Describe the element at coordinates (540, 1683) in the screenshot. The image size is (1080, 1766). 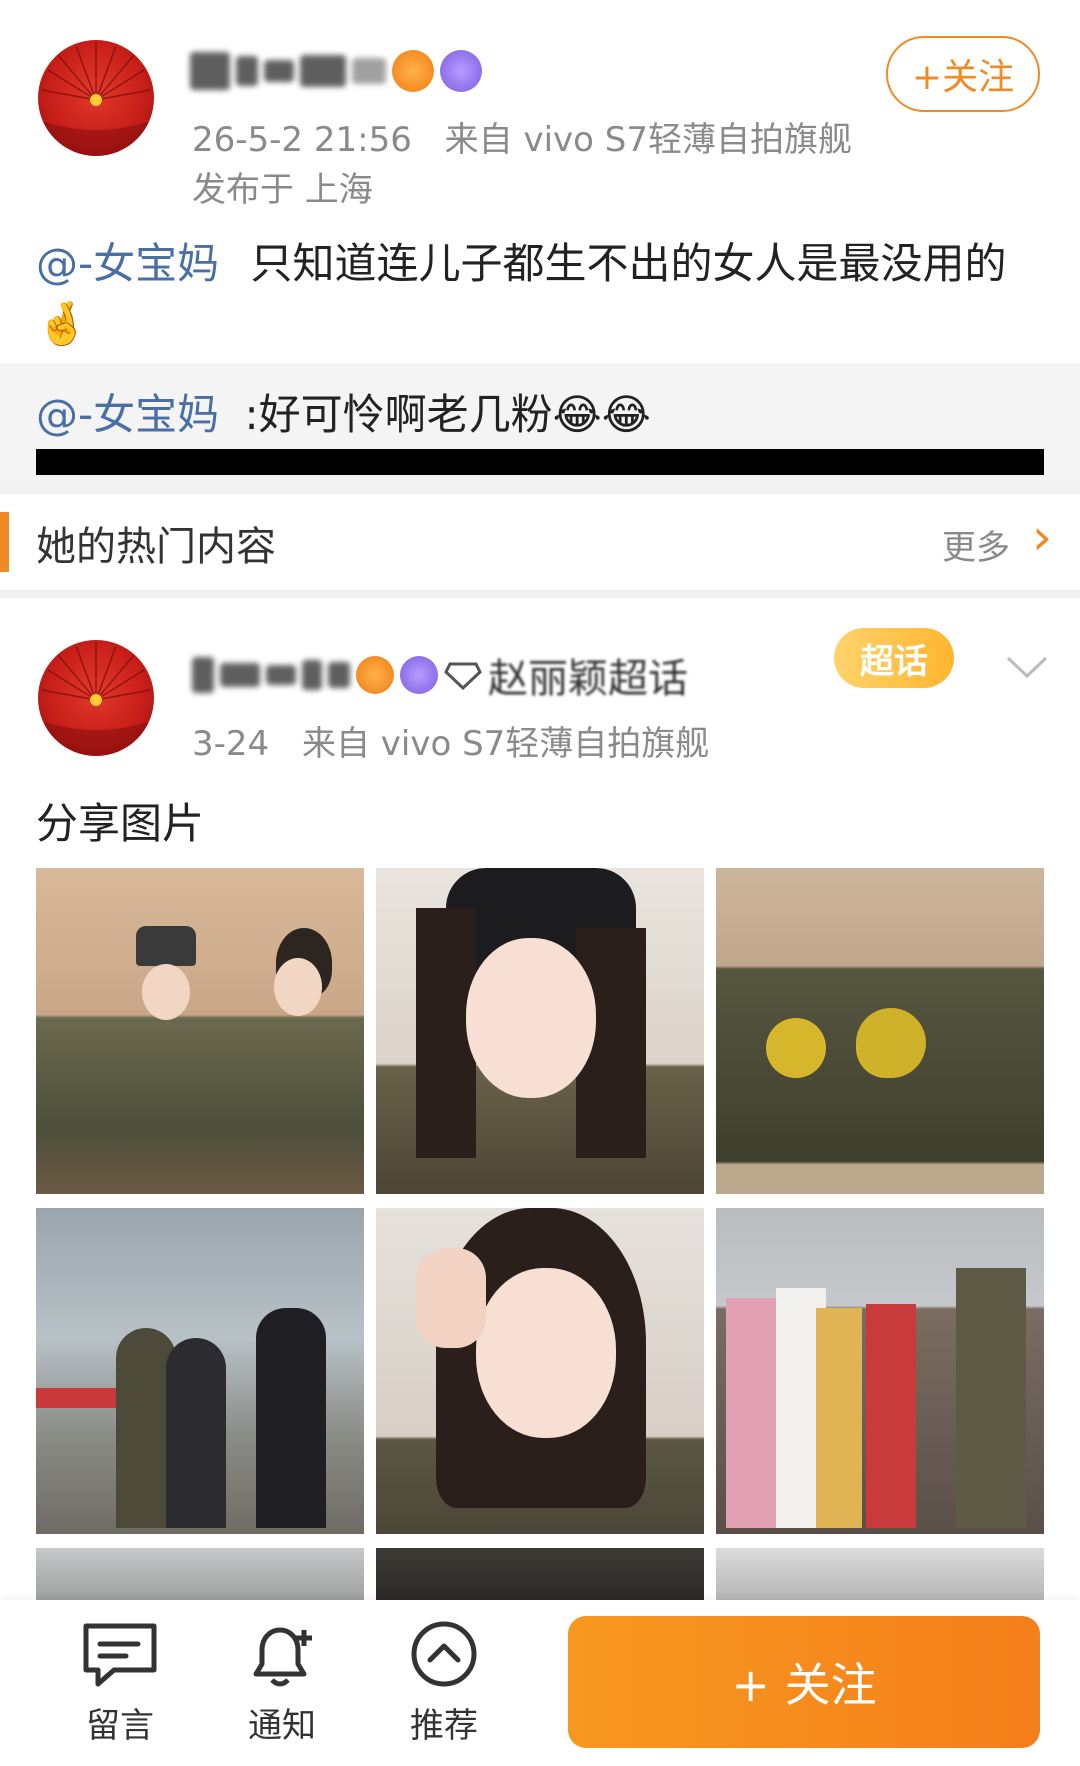
I see `bottom-action-bar: 留言 通知 推荐 + 关注` at that location.